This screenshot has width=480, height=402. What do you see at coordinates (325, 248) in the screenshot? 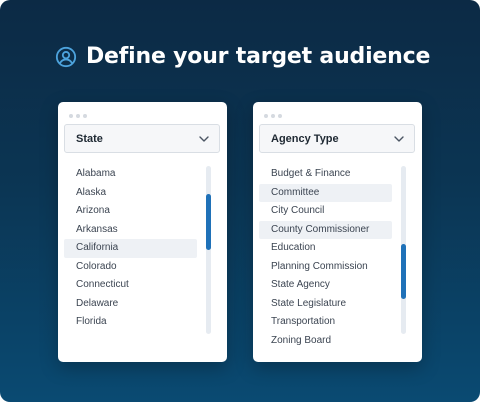
I see `list-item: Education` at bounding box center [325, 248].